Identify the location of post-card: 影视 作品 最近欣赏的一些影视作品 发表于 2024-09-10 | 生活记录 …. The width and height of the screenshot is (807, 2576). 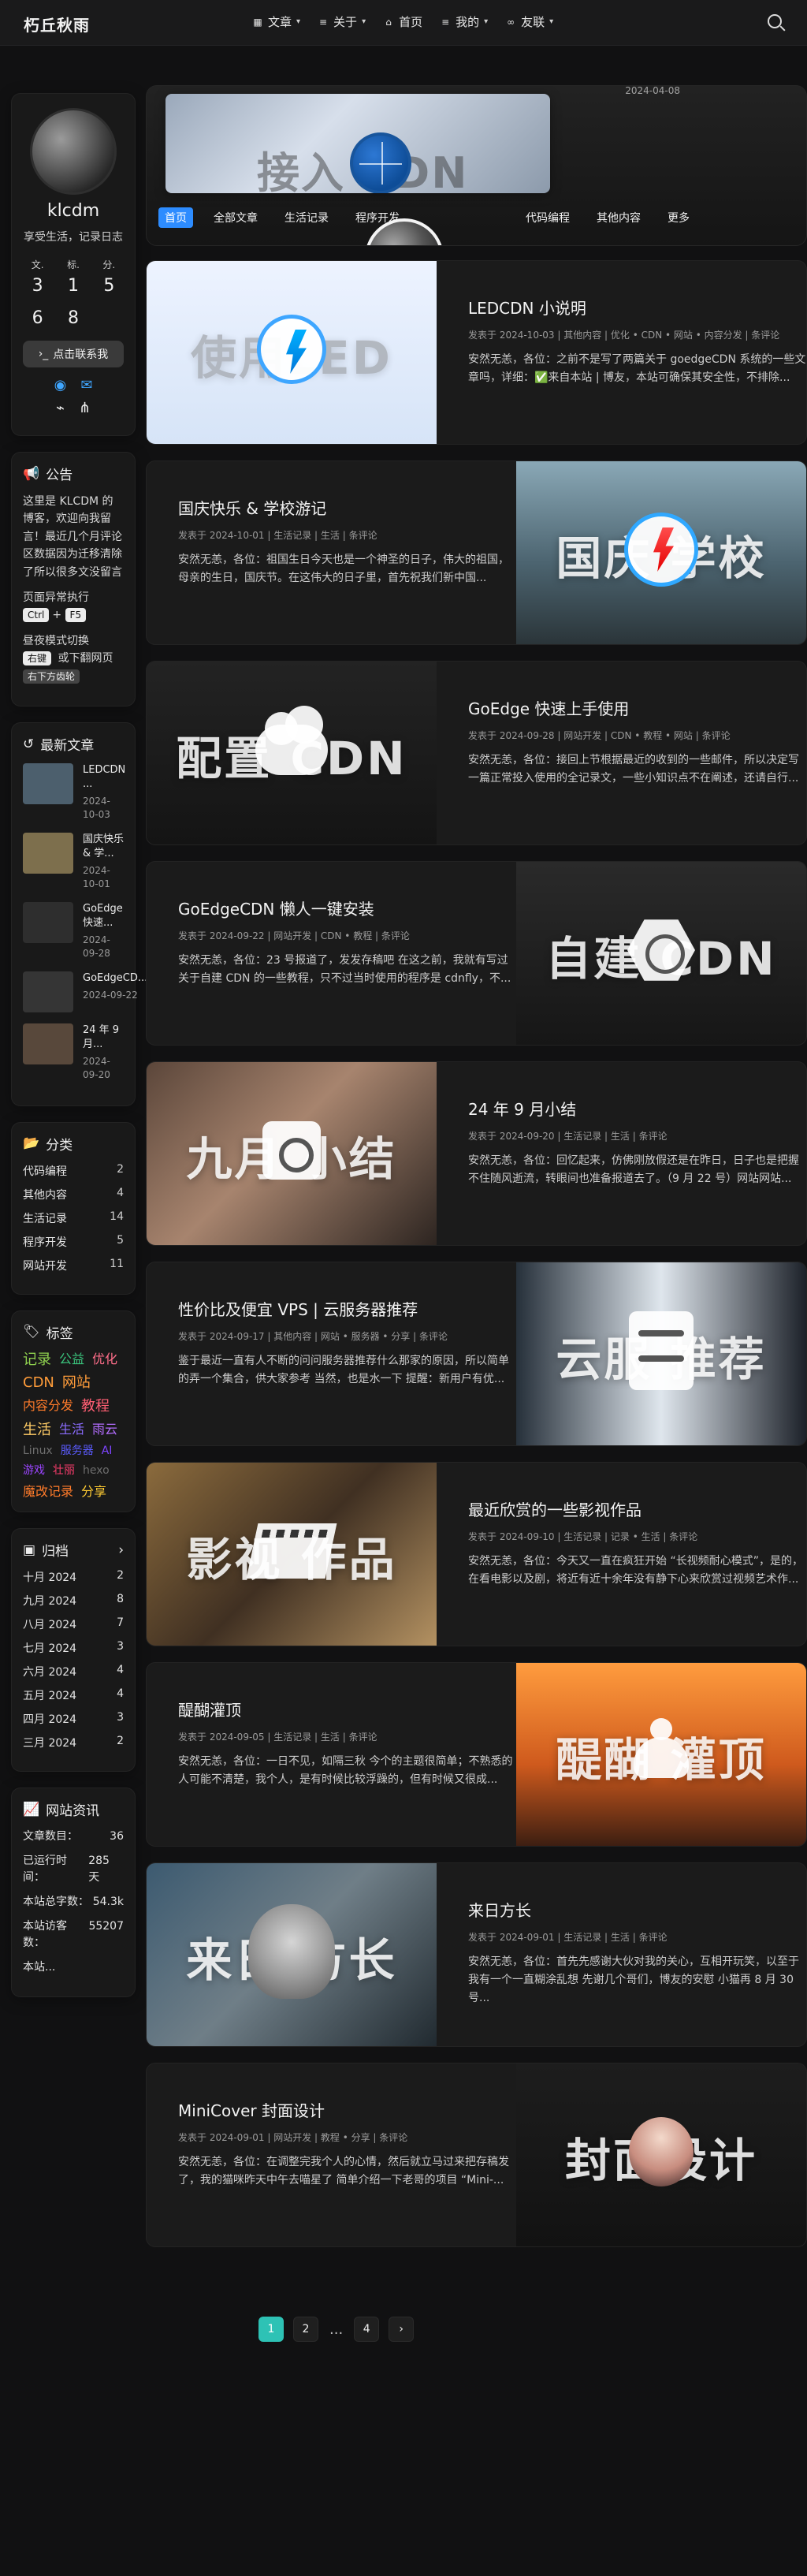
(476, 1554).